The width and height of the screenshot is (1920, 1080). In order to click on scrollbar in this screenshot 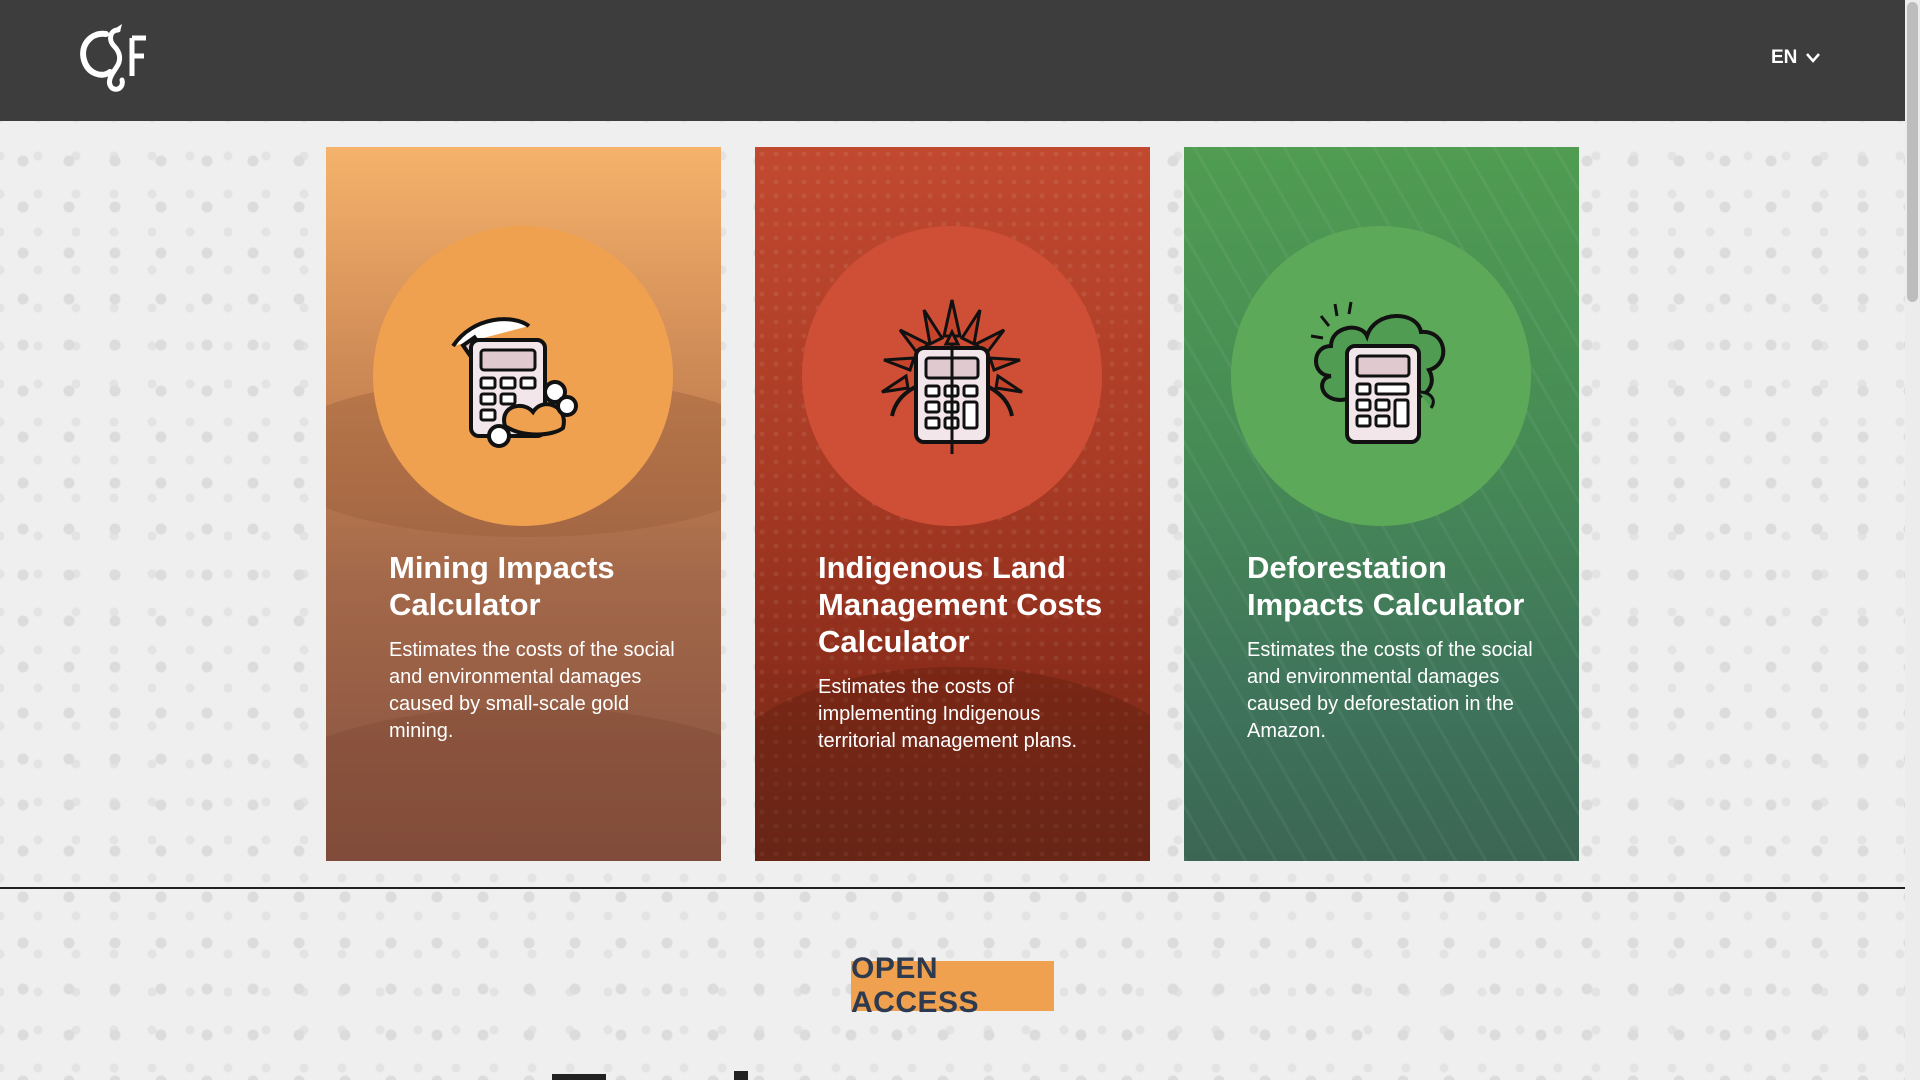, I will do `click(1912, 540)`.